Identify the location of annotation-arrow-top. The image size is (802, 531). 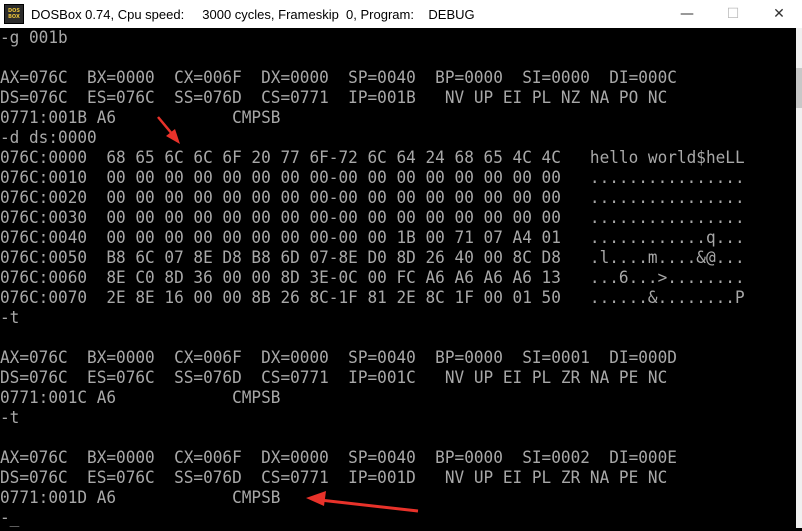
(168, 130).